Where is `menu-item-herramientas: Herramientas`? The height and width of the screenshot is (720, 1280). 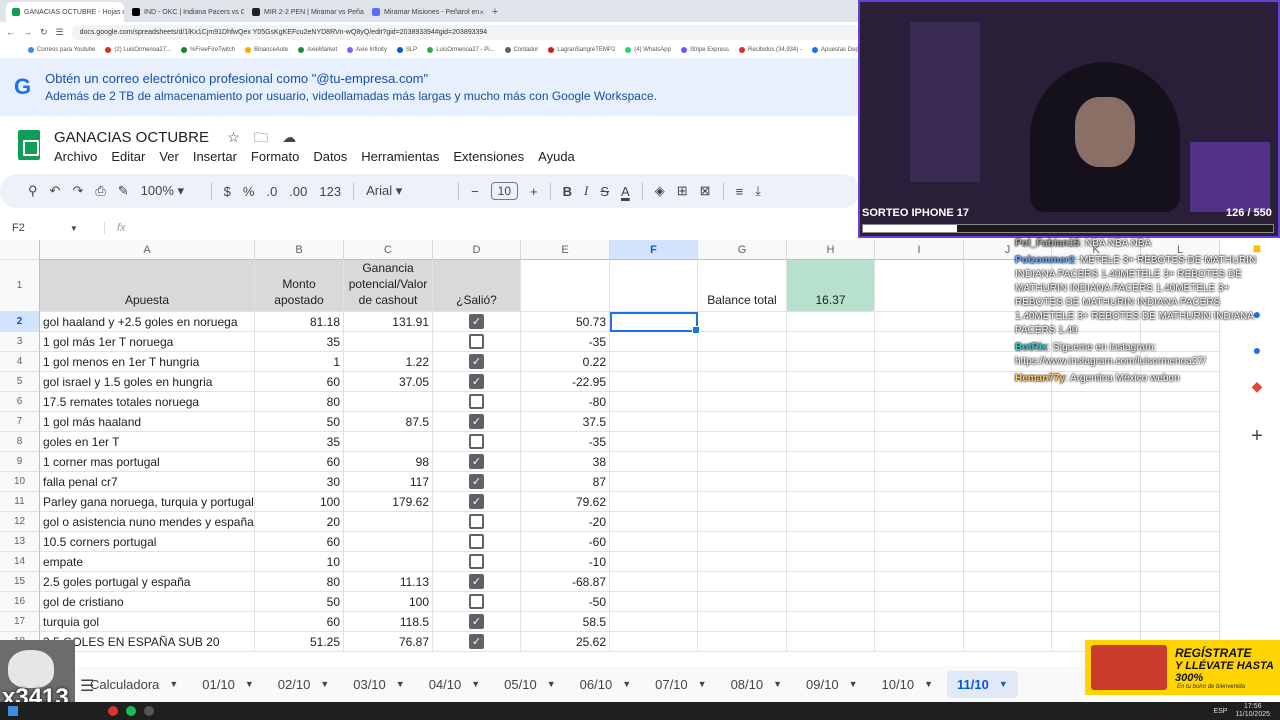
menu-item-herramientas: Herramientas is located at coordinates (400, 156).